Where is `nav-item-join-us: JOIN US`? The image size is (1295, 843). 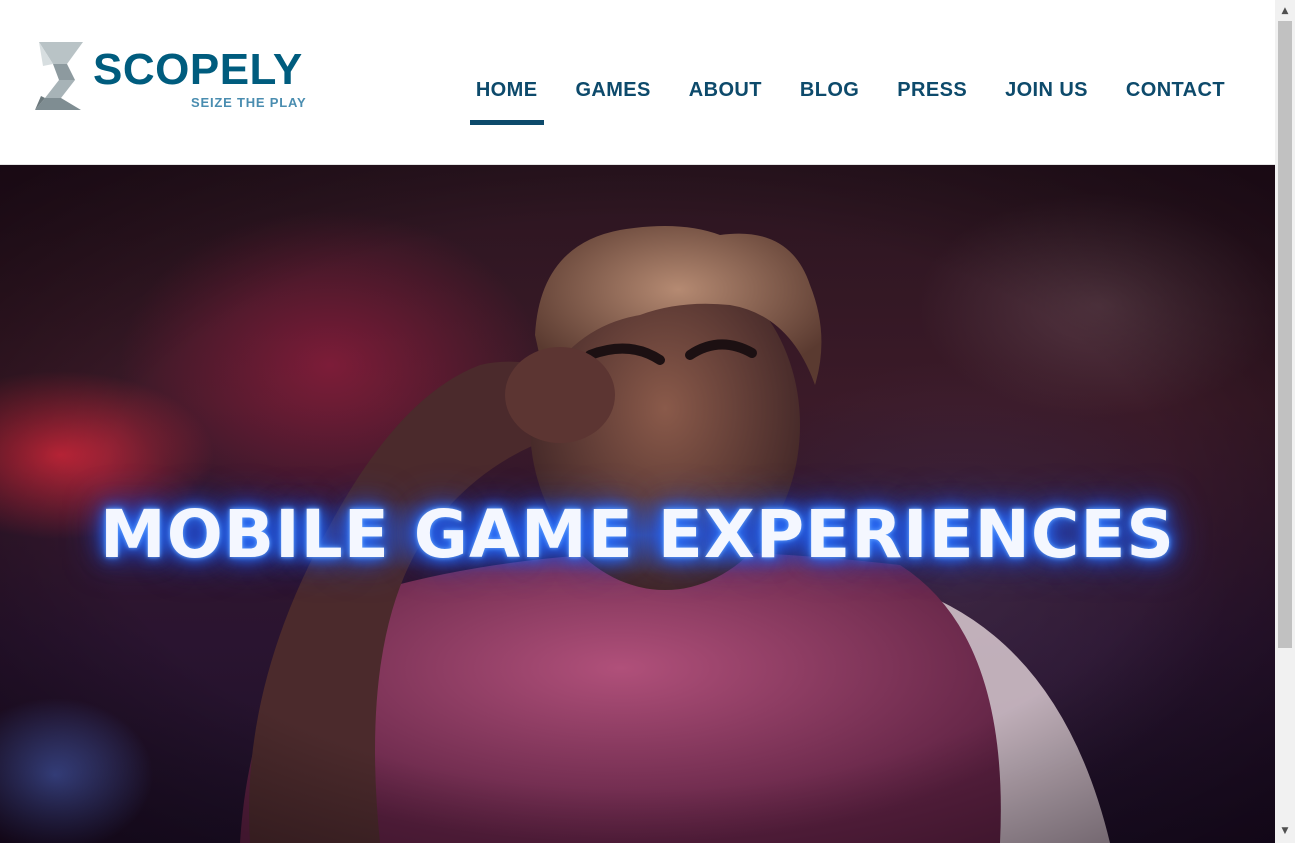 nav-item-join-us: JOIN US is located at coordinates (1046, 90).